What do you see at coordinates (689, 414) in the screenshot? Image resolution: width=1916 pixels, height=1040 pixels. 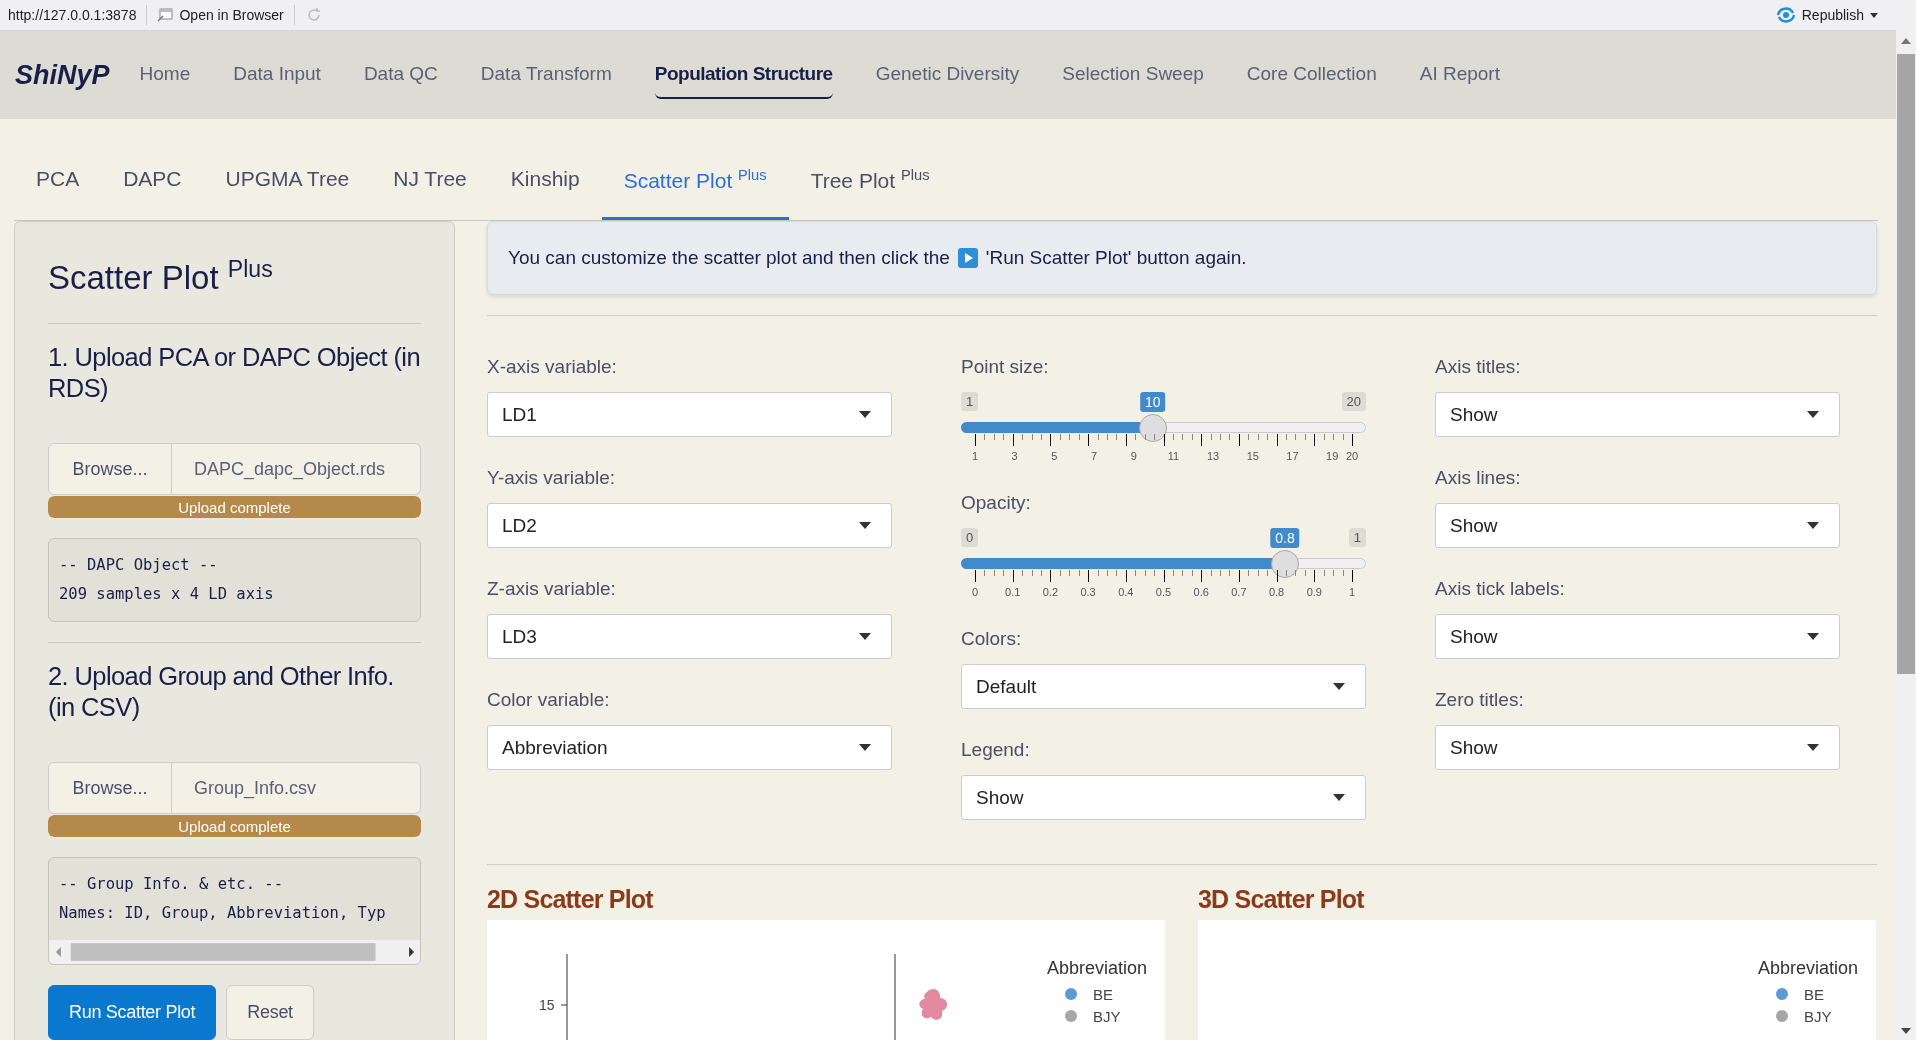 I see `select-field: LD1` at bounding box center [689, 414].